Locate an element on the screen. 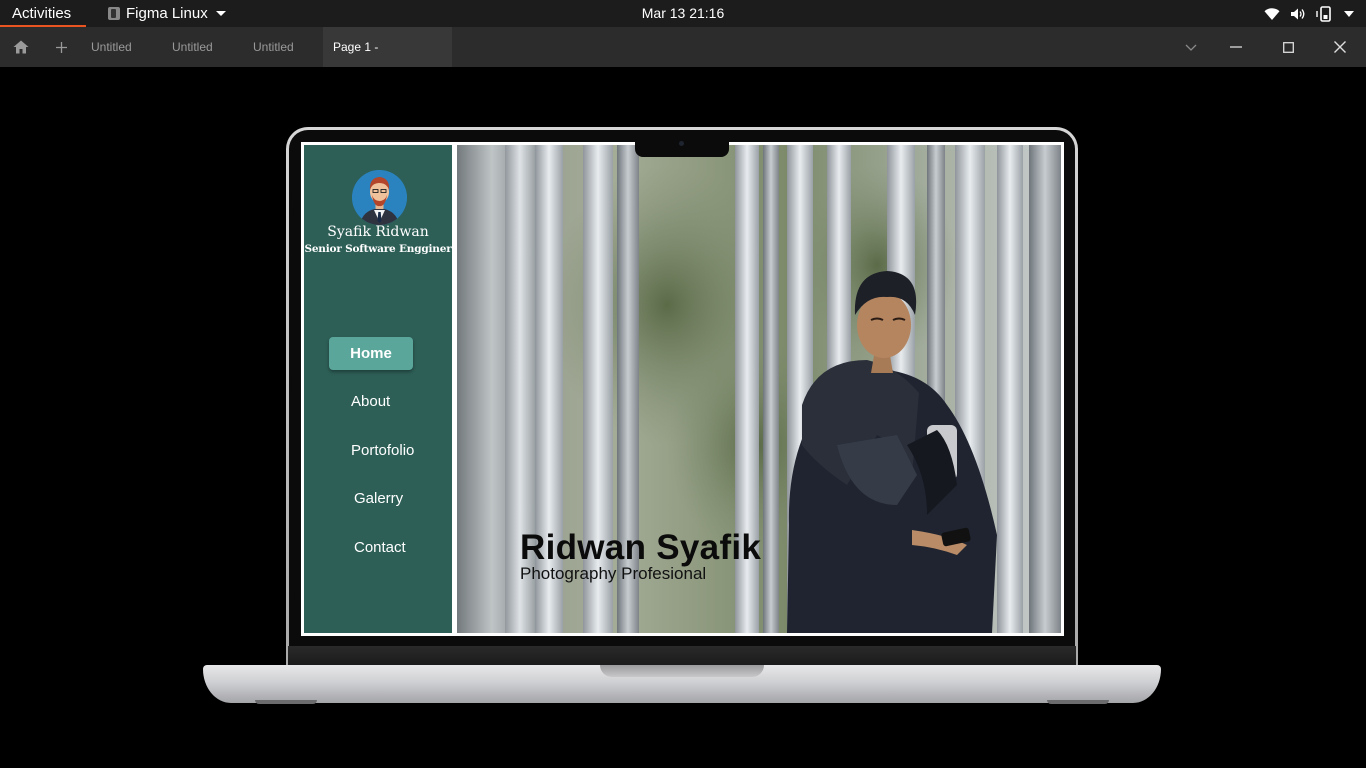 This screenshot has width=1366, height=768. tab-untitled-3: Untitled is located at coordinates (273, 47).